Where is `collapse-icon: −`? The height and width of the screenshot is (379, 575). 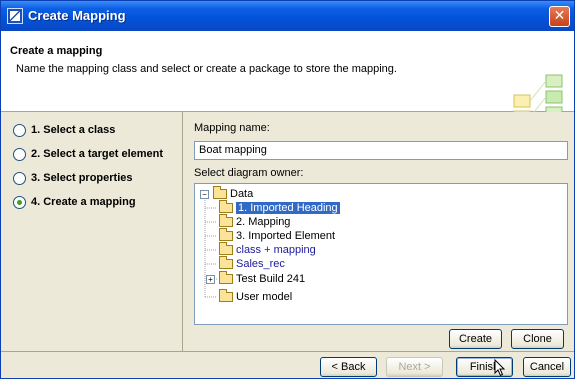
collapse-icon: − is located at coordinates (204, 194).